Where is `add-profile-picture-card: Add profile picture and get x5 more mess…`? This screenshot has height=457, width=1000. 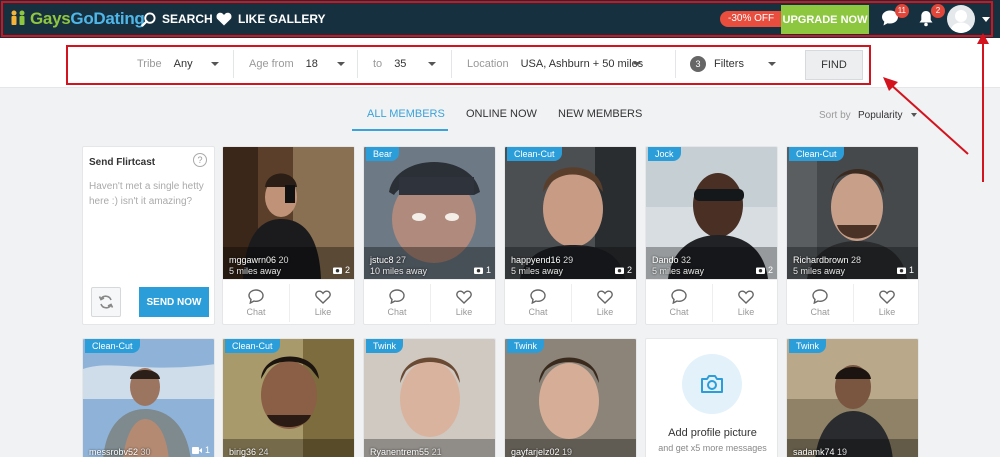
add-profile-picture-card: Add profile picture and get x5 more mess… is located at coordinates (711, 397).